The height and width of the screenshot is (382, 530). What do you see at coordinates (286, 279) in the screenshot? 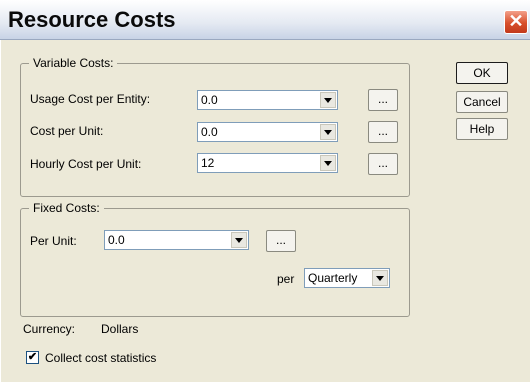
I see `per-label: per` at bounding box center [286, 279].